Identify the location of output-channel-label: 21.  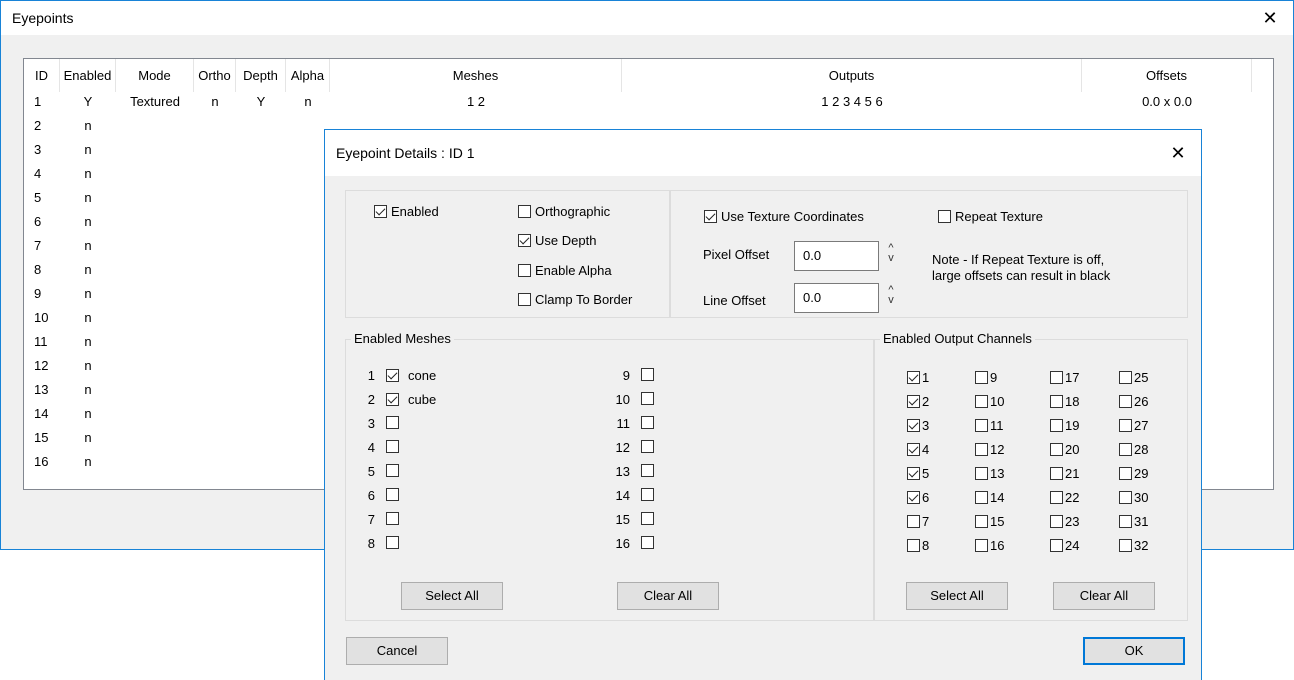
(1072, 473).